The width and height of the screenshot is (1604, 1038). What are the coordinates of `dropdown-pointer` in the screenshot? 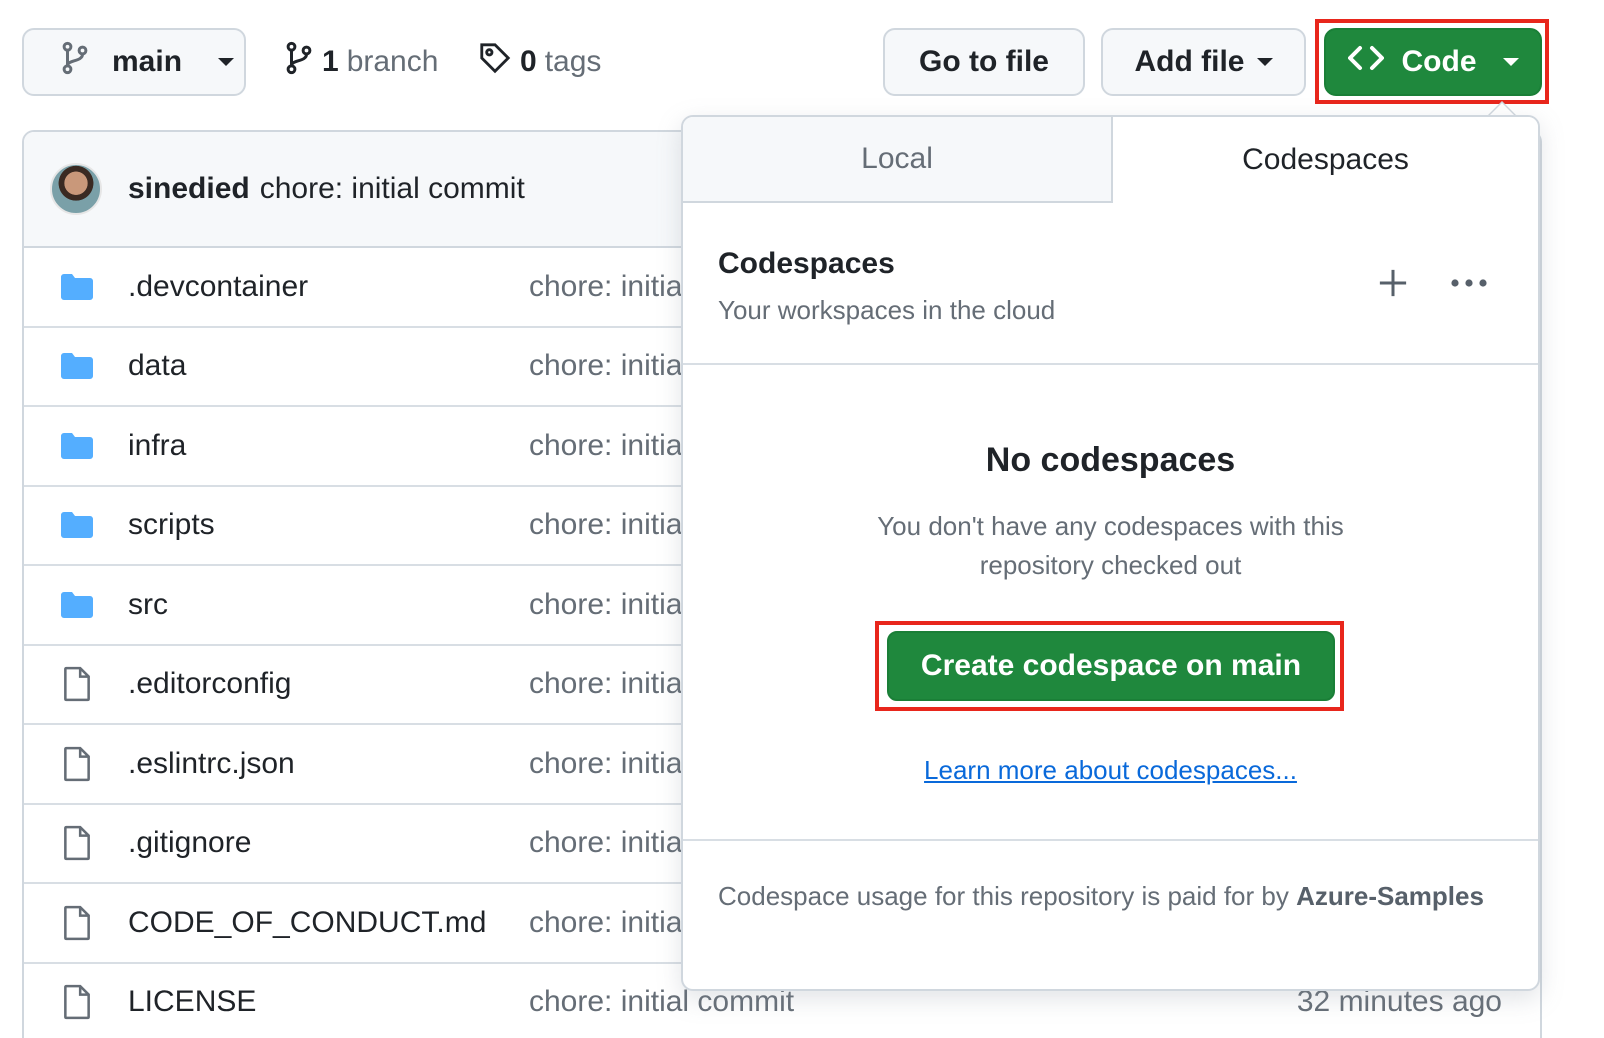 It's located at (1502, 108).